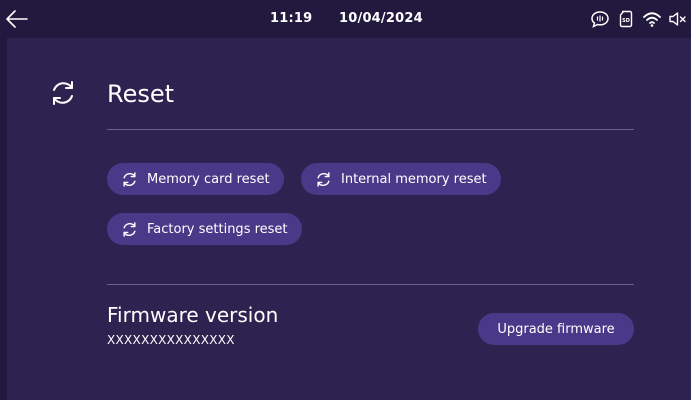 This screenshot has height=400, width=691. I want to click on internal-memory-reset-label: Internal memory reset, so click(414, 179).